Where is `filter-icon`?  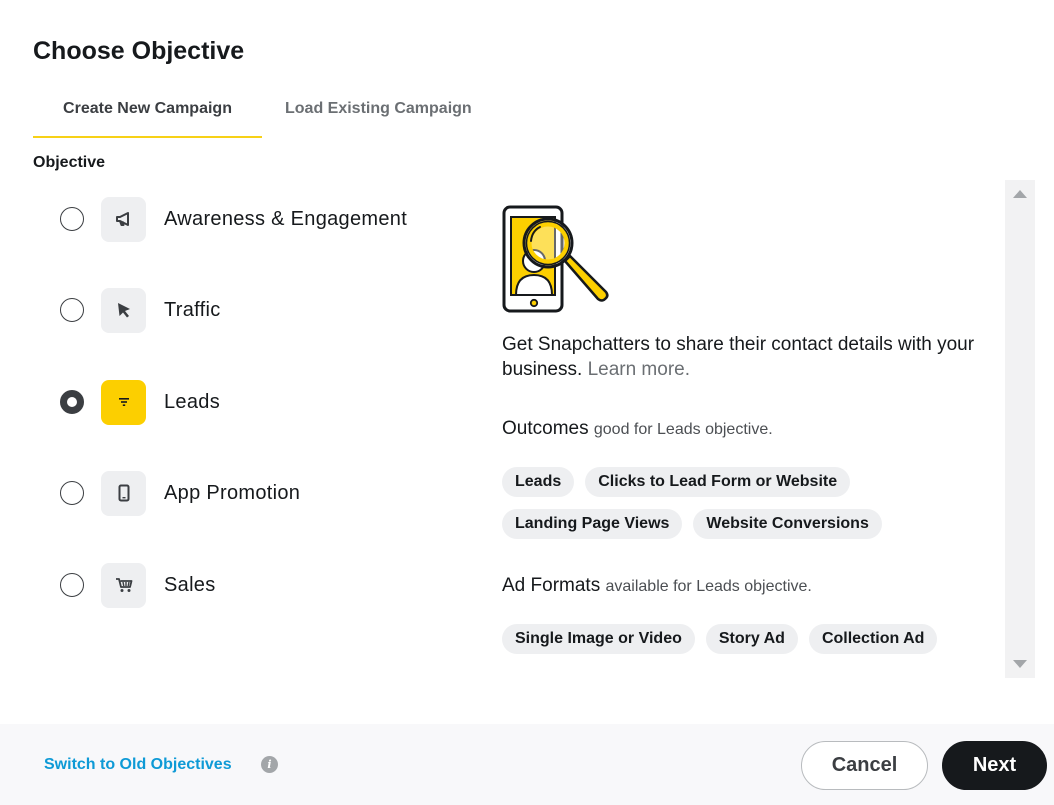
filter-icon is located at coordinates (123, 402).